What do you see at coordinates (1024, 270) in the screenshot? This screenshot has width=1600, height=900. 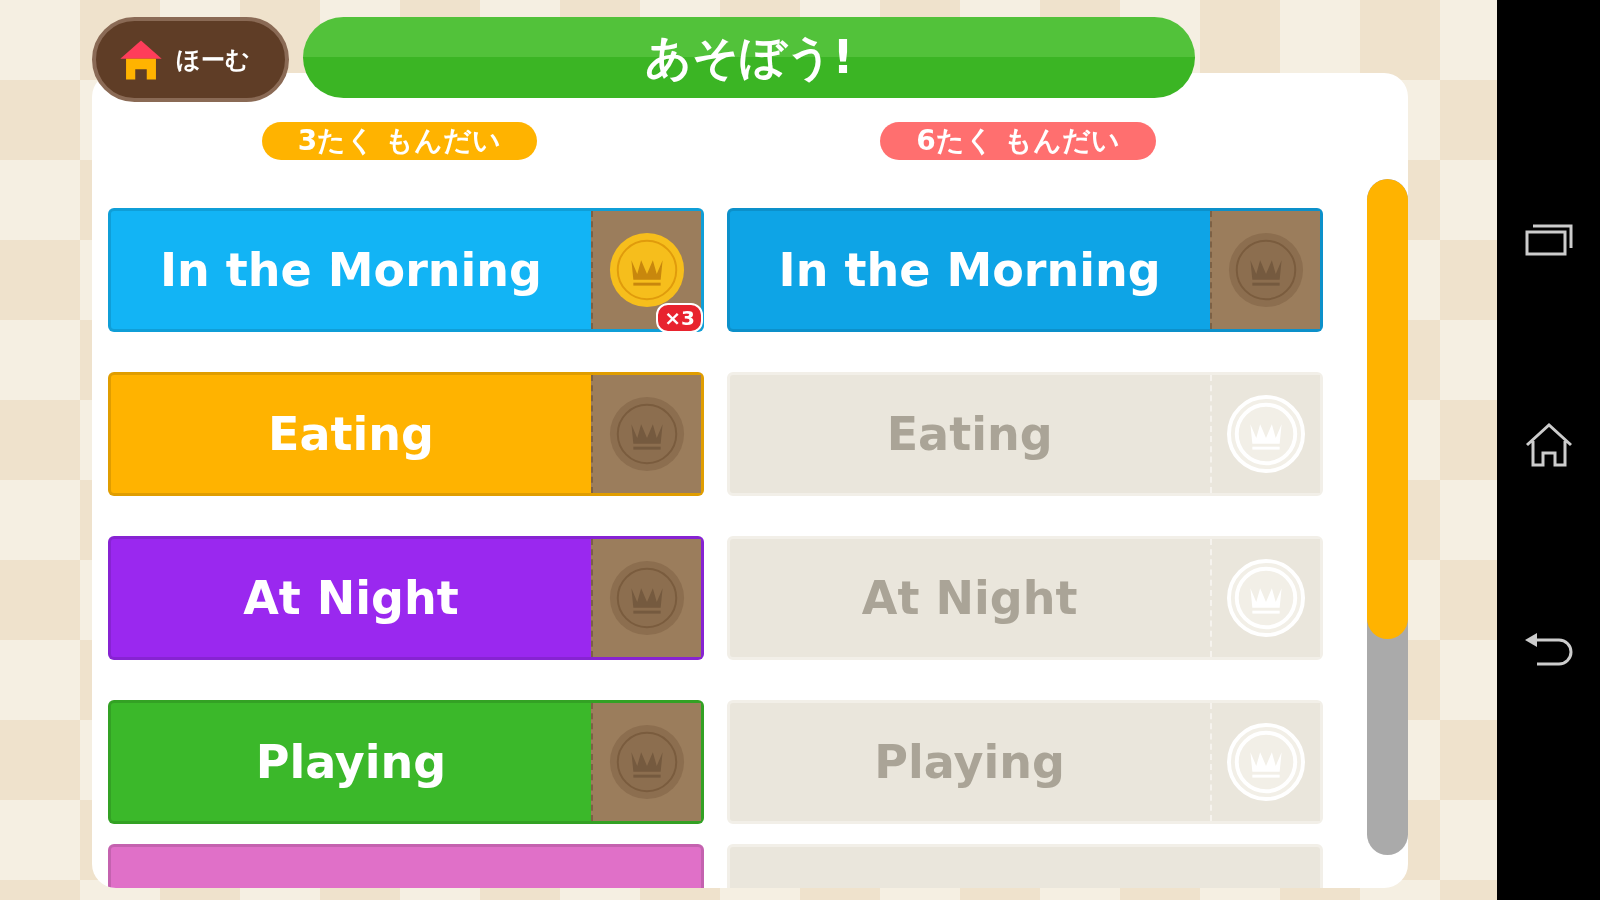 I see `lesson-button: In the Morning` at bounding box center [1024, 270].